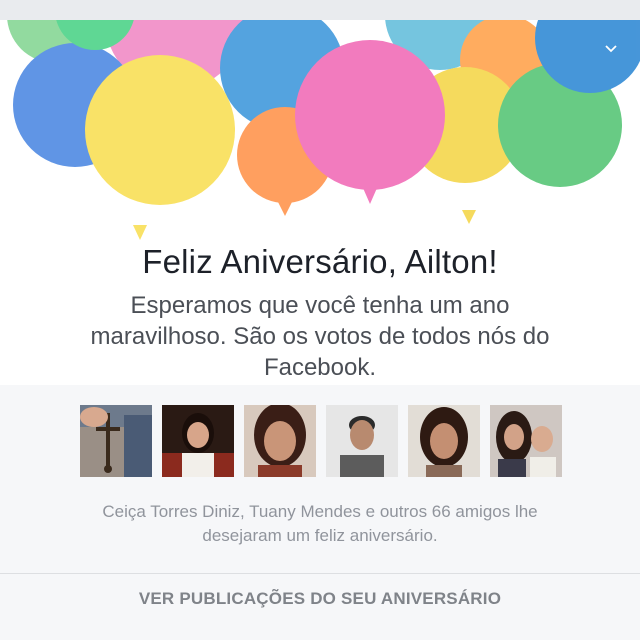 The image size is (640, 640). What do you see at coordinates (320, 261) in the screenshot?
I see `birthday-headline: Feliz Aniversário, Ailton!` at bounding box center [320, 261].